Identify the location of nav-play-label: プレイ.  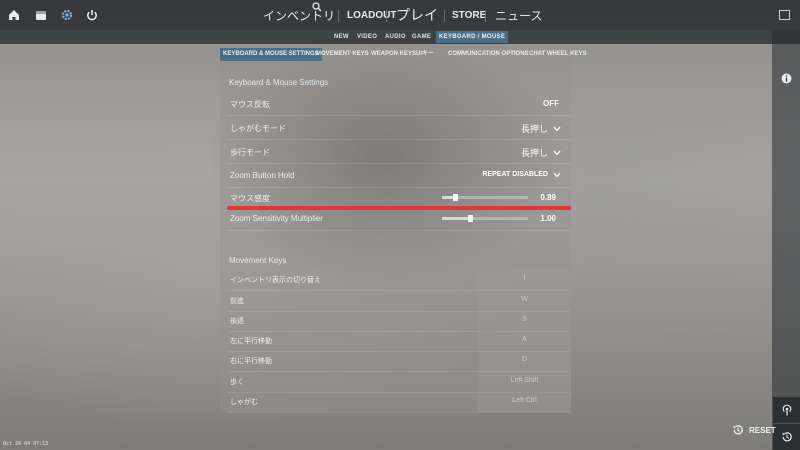
(417, 15).